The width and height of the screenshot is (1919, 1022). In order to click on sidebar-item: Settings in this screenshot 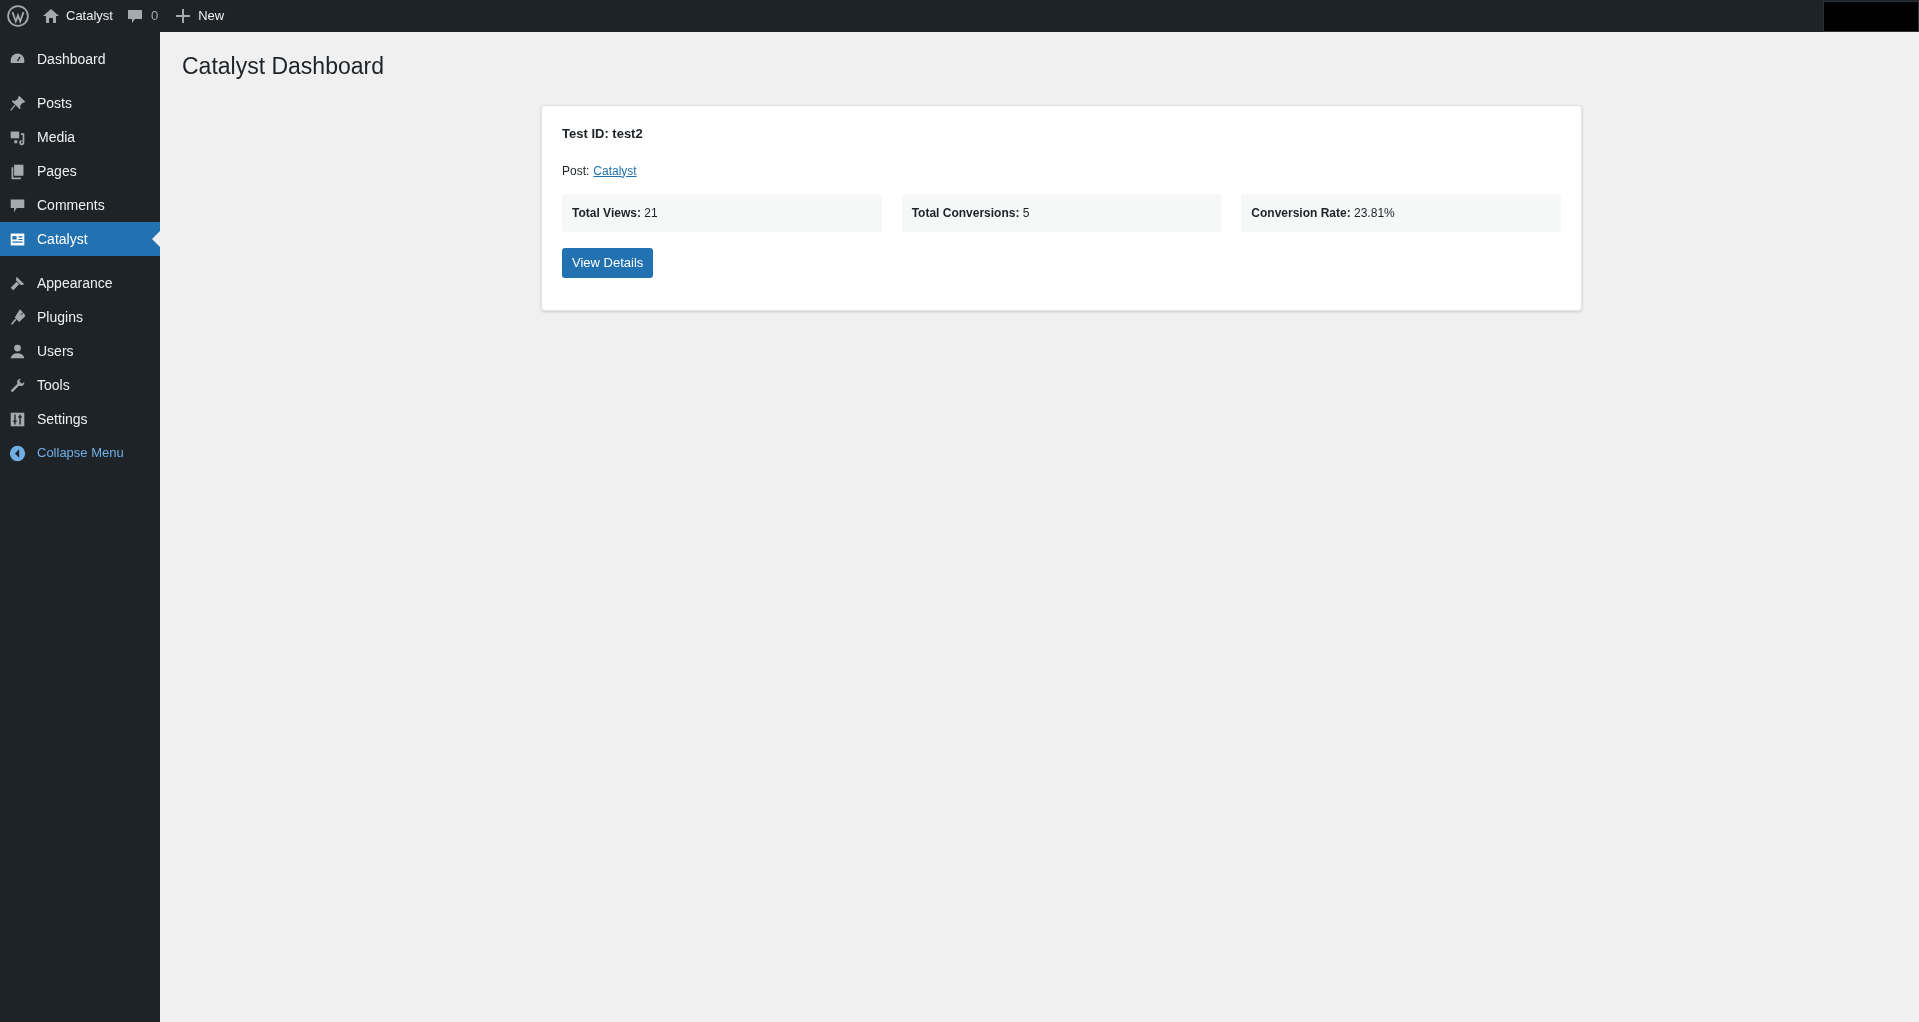, I will do `click(80, 419)`.